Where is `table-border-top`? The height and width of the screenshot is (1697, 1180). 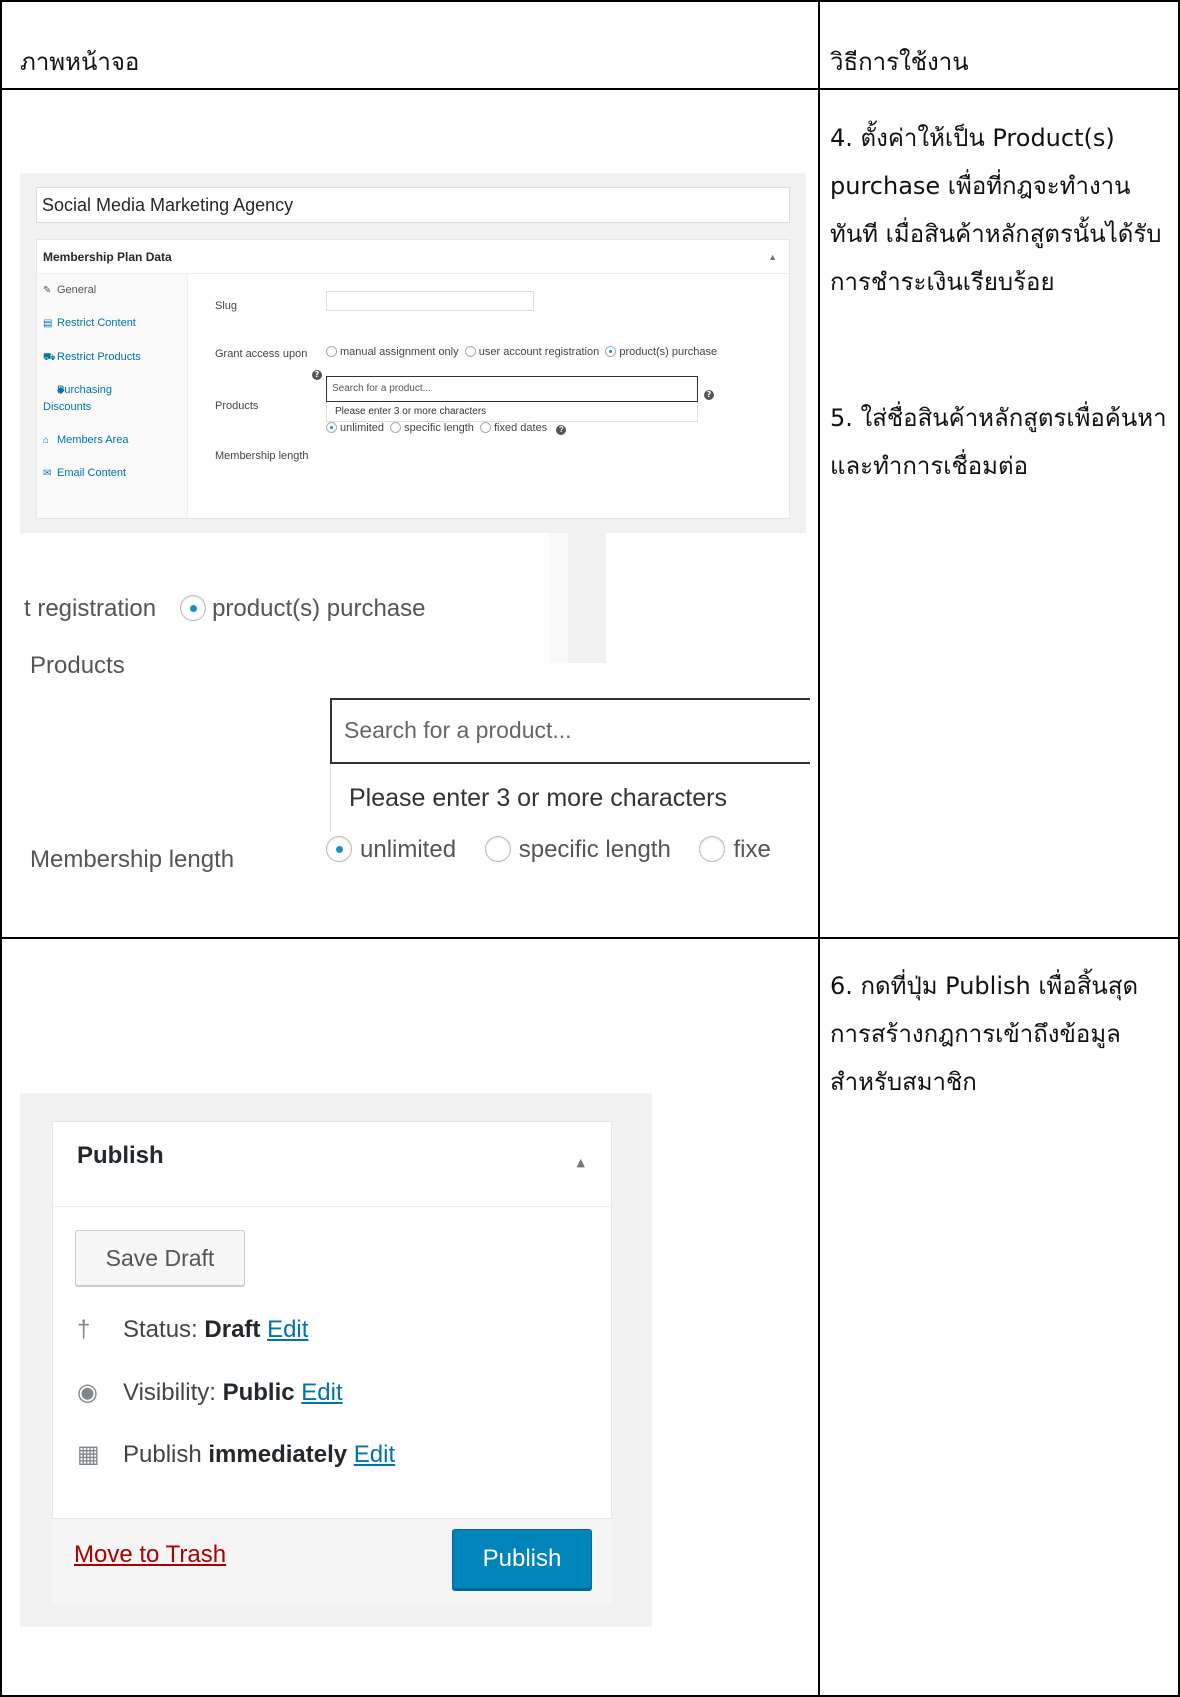
table-border-top is located at coordinates (590, 1).